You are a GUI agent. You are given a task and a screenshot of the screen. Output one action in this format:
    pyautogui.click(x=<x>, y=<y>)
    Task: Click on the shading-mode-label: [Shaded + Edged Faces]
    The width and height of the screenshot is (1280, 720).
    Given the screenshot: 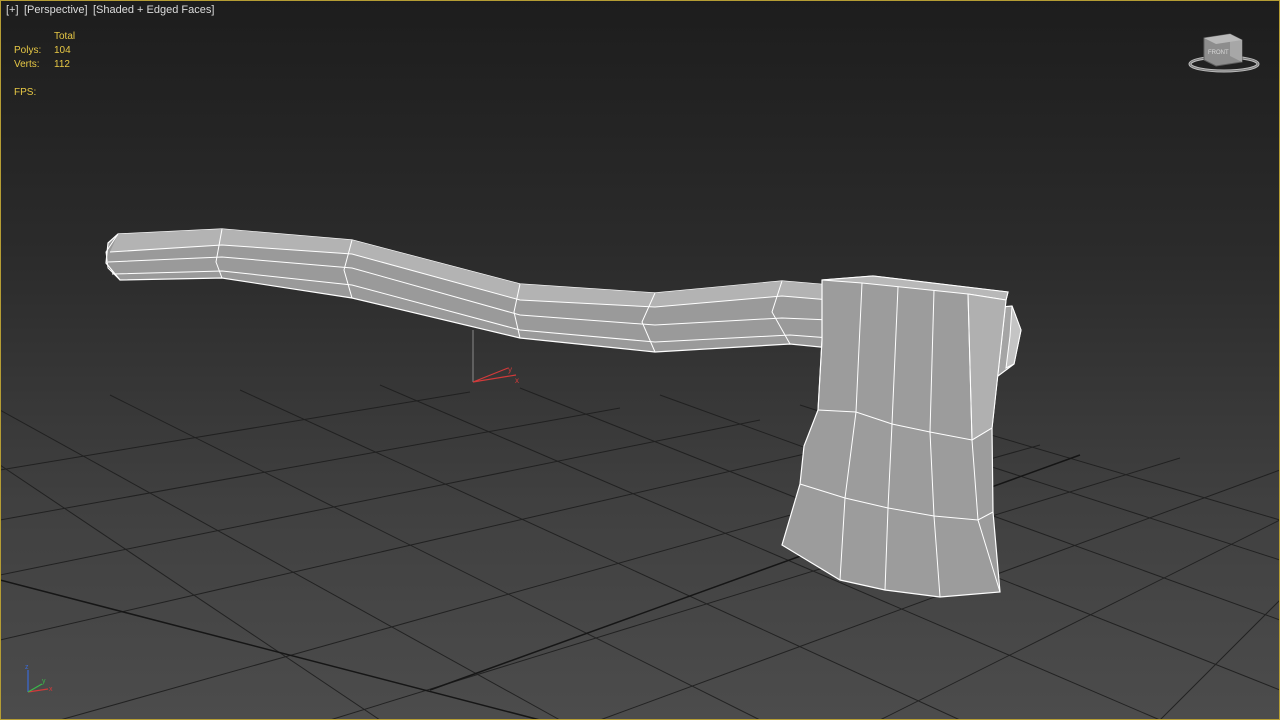 What is the action you would take?
    pyautogui.click(x=153, y=10)
    